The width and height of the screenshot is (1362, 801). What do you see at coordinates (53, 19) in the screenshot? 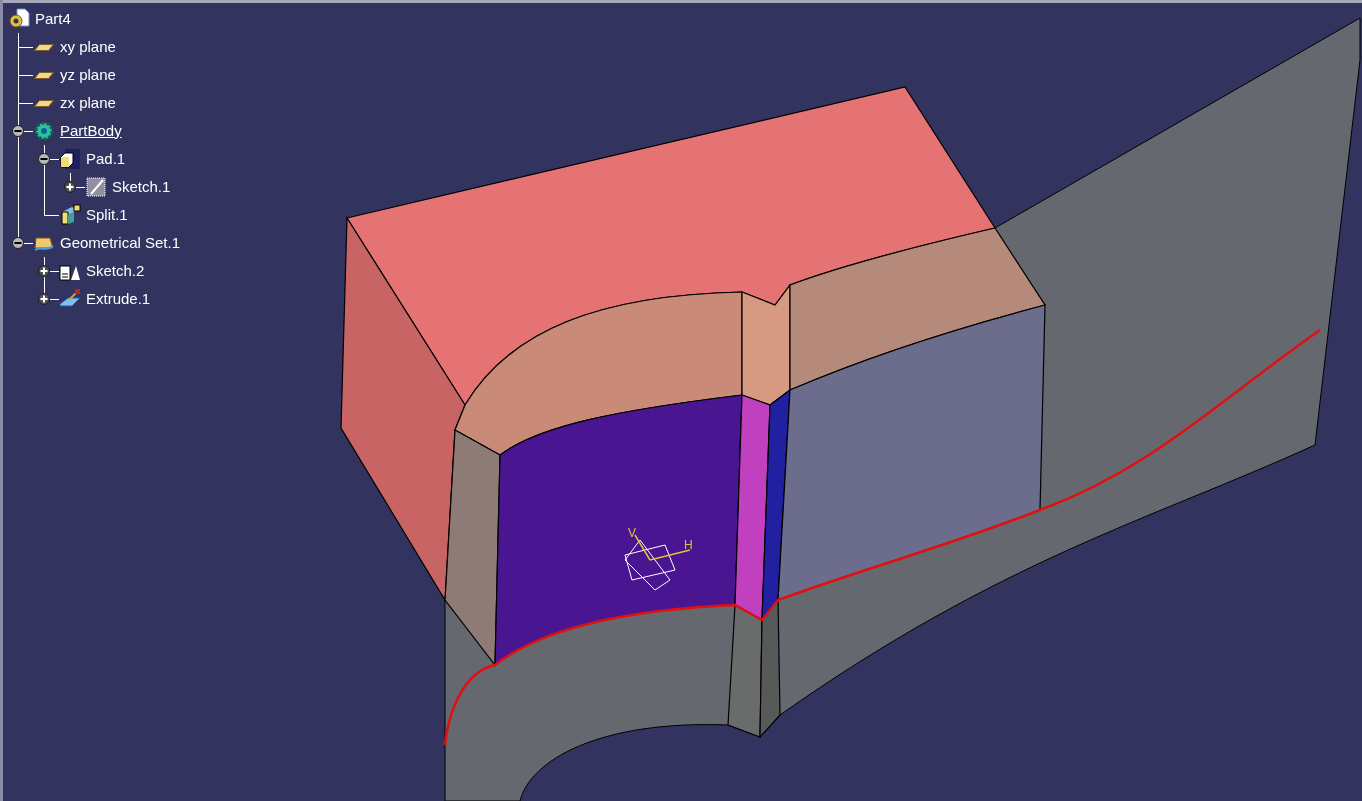
I see `tree-item-label: Part4` at bounding box center [53, 19].